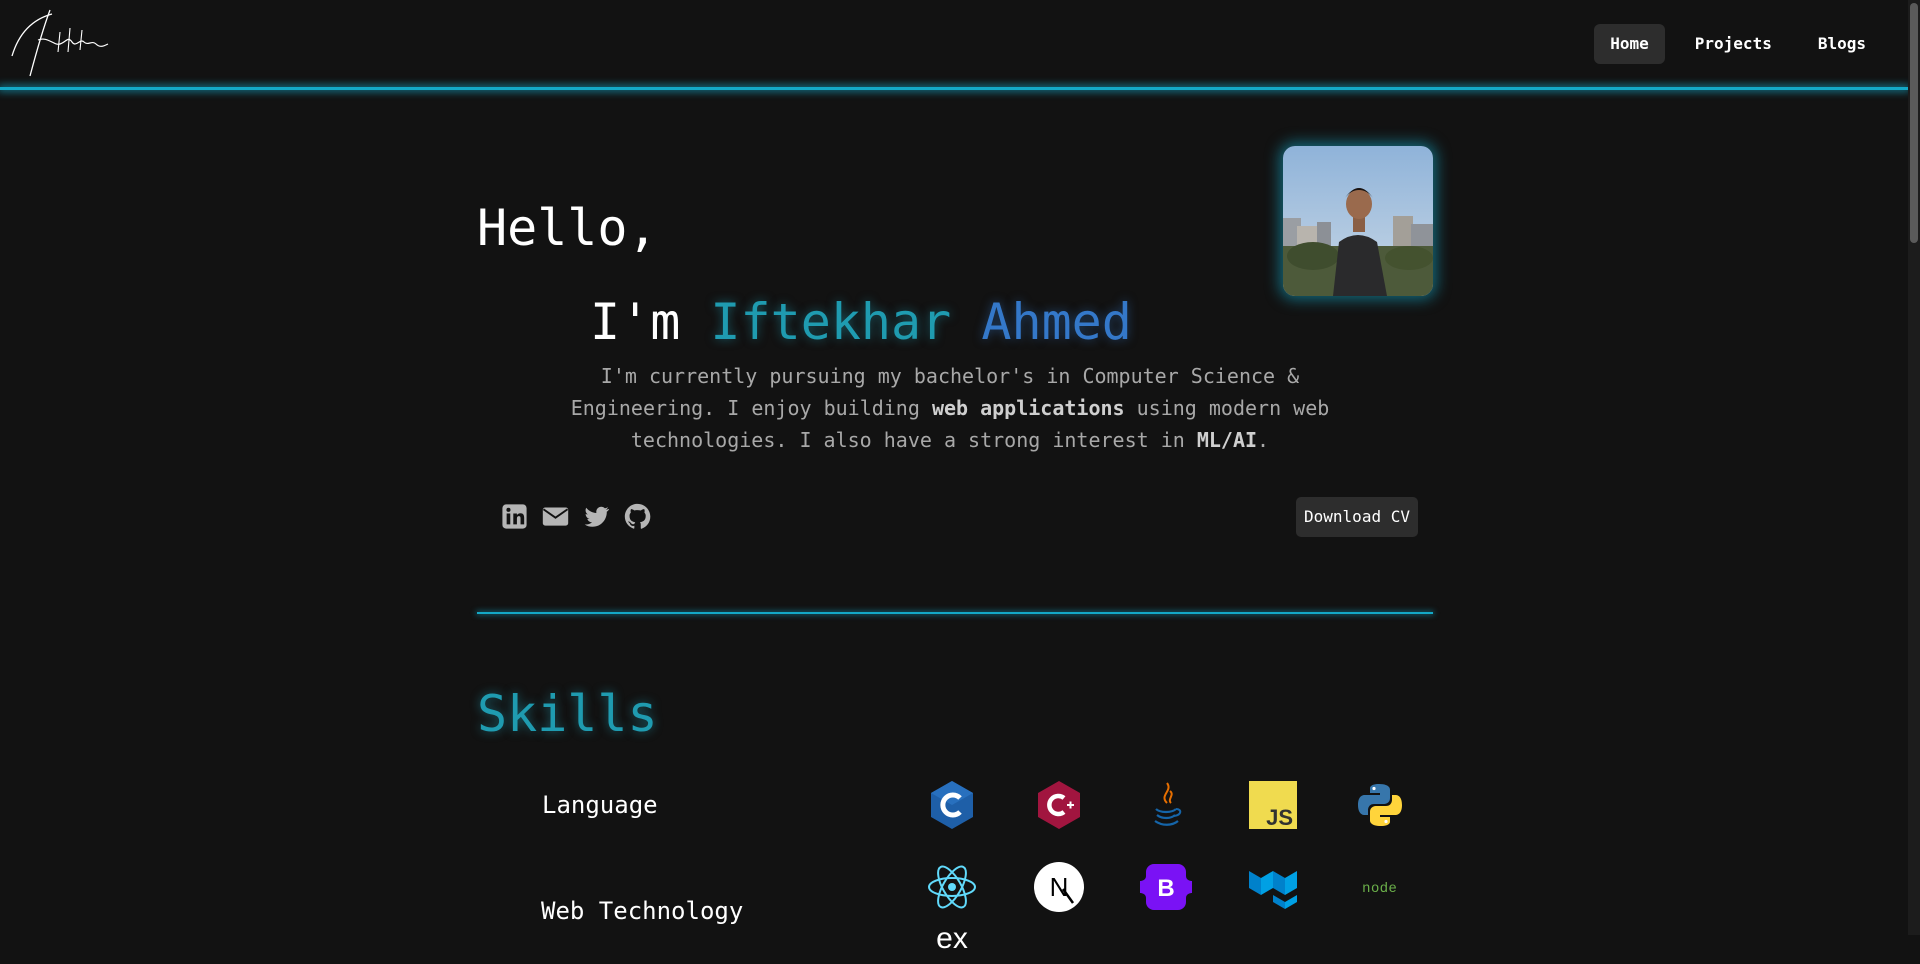 This screenshot has height=964, width=1920. Describe the element at coordinates (1357, 517) in the screenshot. I see `download-cv-button: Download CV` at that location.